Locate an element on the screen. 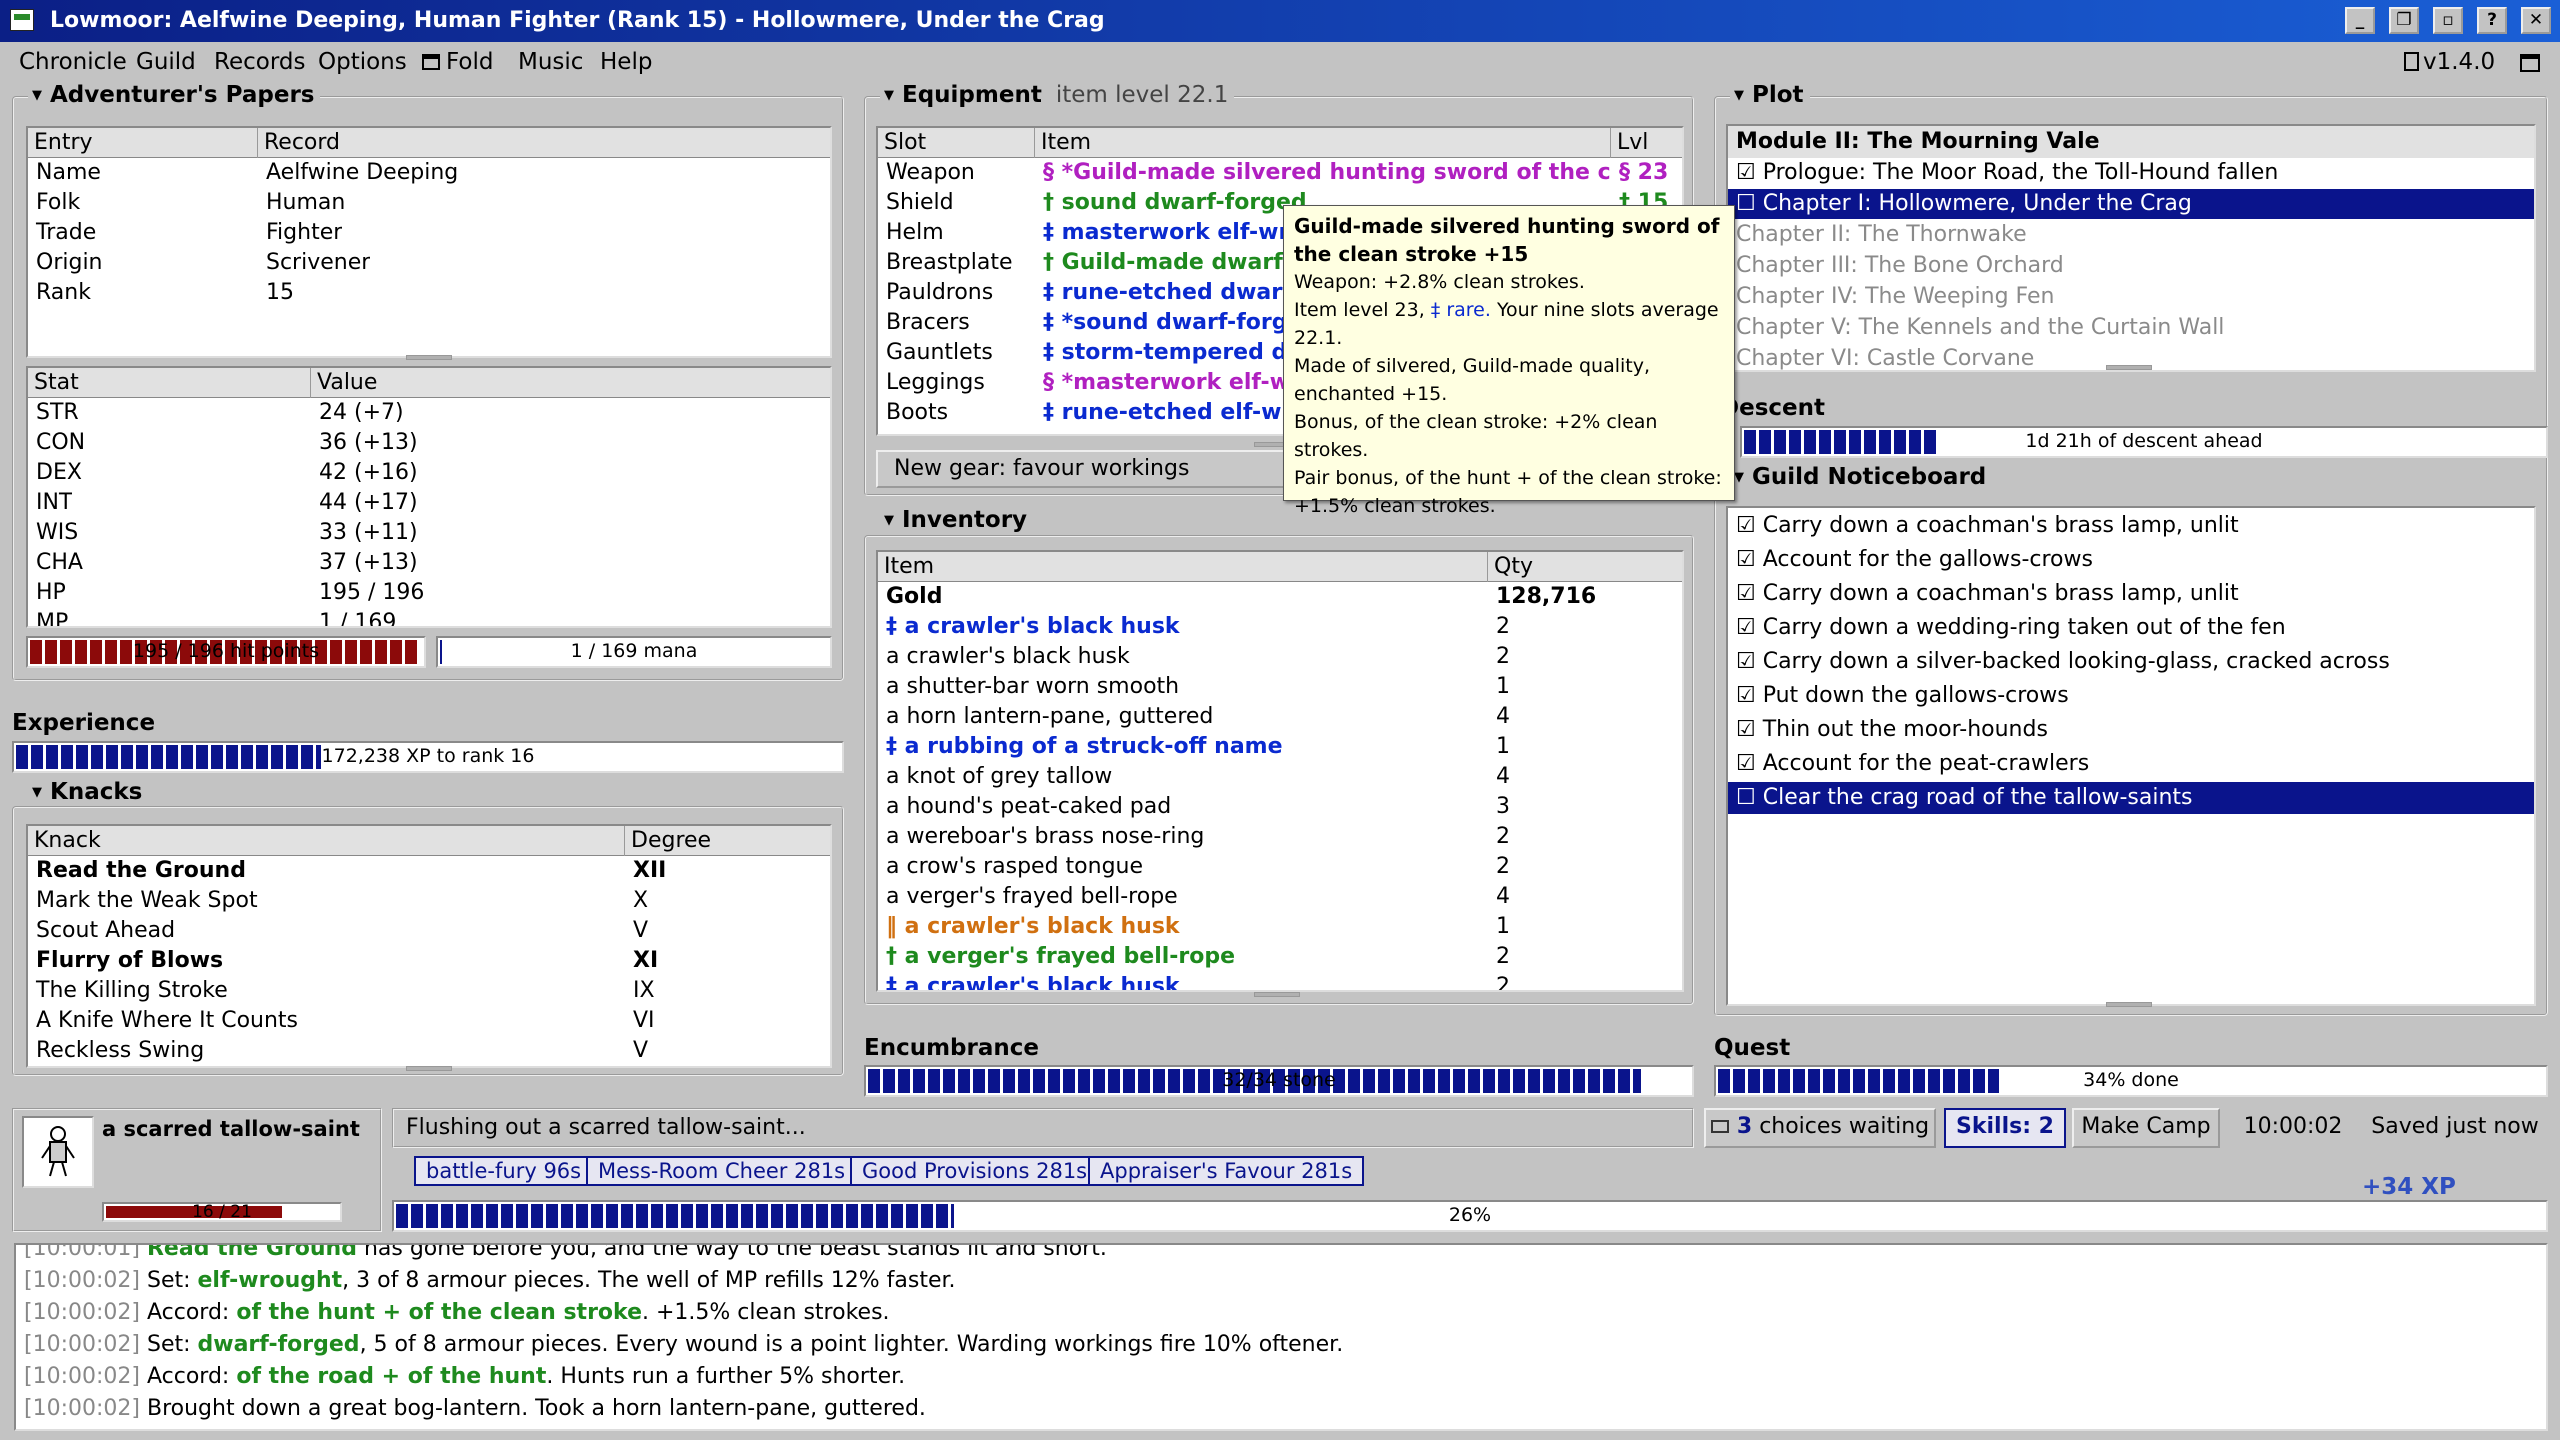 The height and width of the screenshot is (1440, 2560). restore-button: ❐ is located at coordinates (2404, 20).